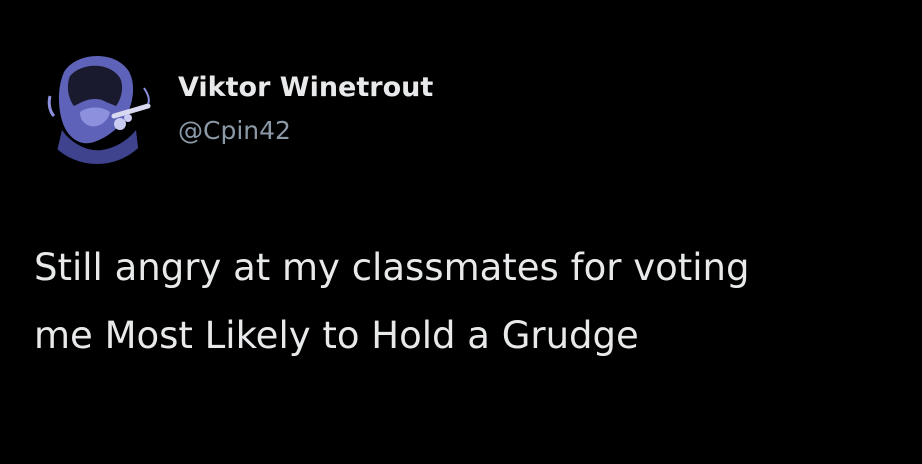 The height and width of the screenshot is (464, 922). I want to click on author-display-name: Viktor Winetrout, so click(305, 88).